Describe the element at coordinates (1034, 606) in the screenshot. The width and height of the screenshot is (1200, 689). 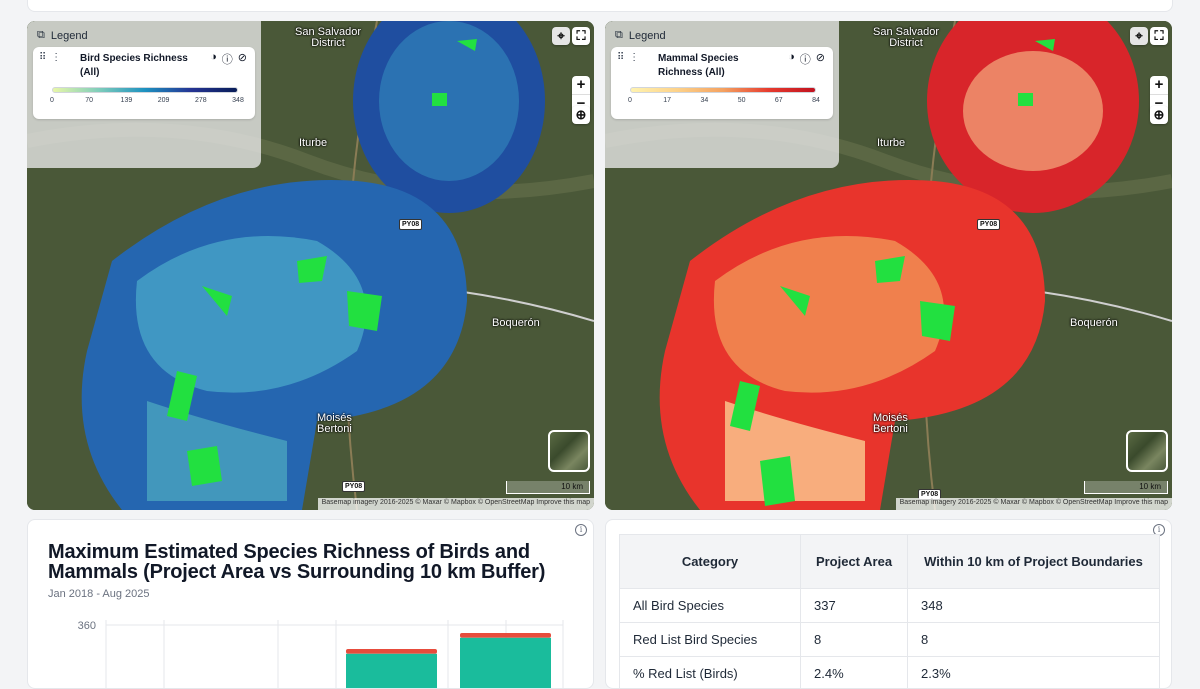
I see `table-cell: 348` at that location.